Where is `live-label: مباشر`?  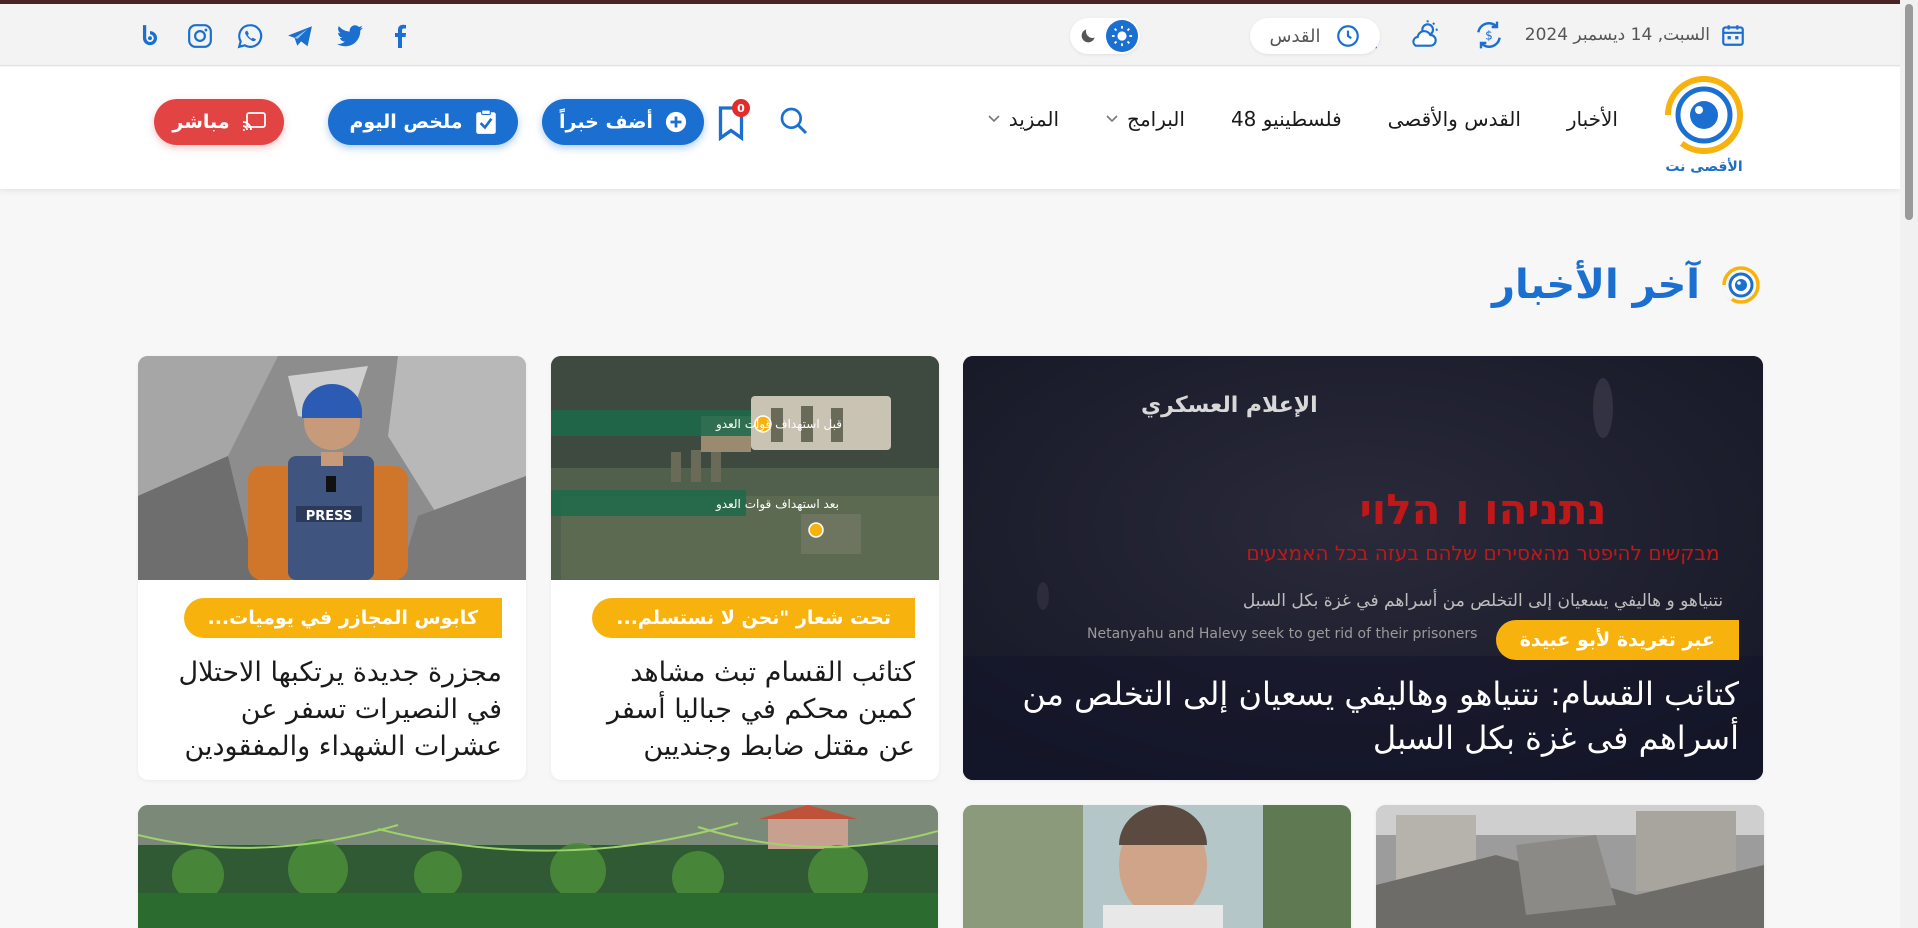
live-label: مباشر is located at coordinates (201, 122).